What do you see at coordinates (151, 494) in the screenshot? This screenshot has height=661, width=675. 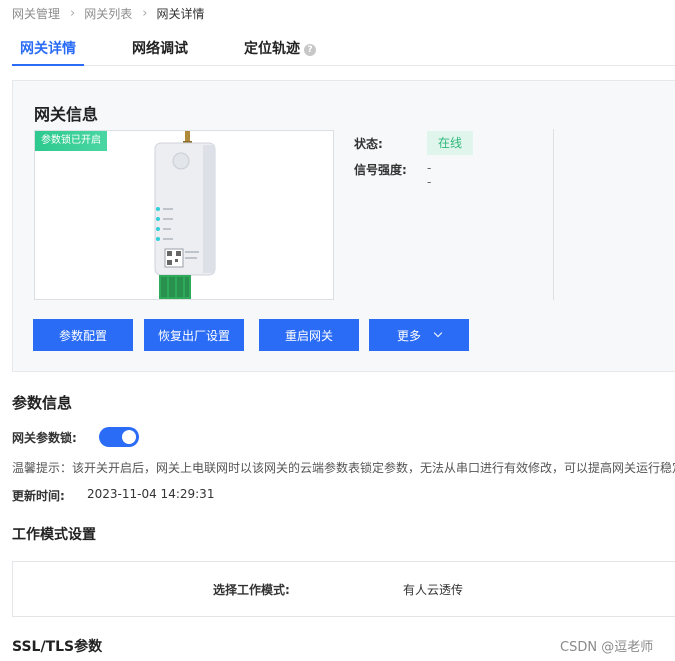 I see `update-time-value: 2023-11-04 14:29:31` at bounding box center [151, 494].